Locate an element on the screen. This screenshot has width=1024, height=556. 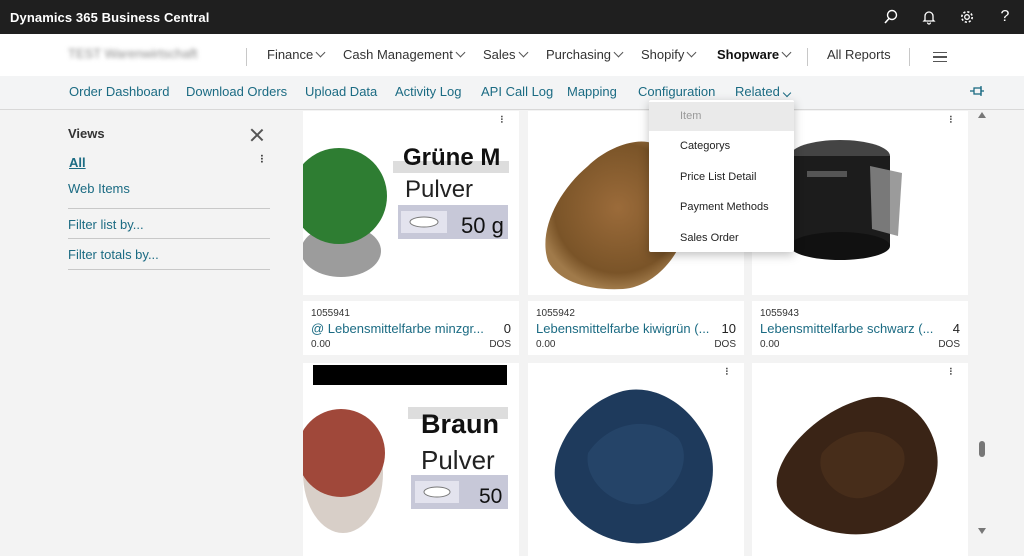
package-label-3: 50 is located at coordinates (490, 496).